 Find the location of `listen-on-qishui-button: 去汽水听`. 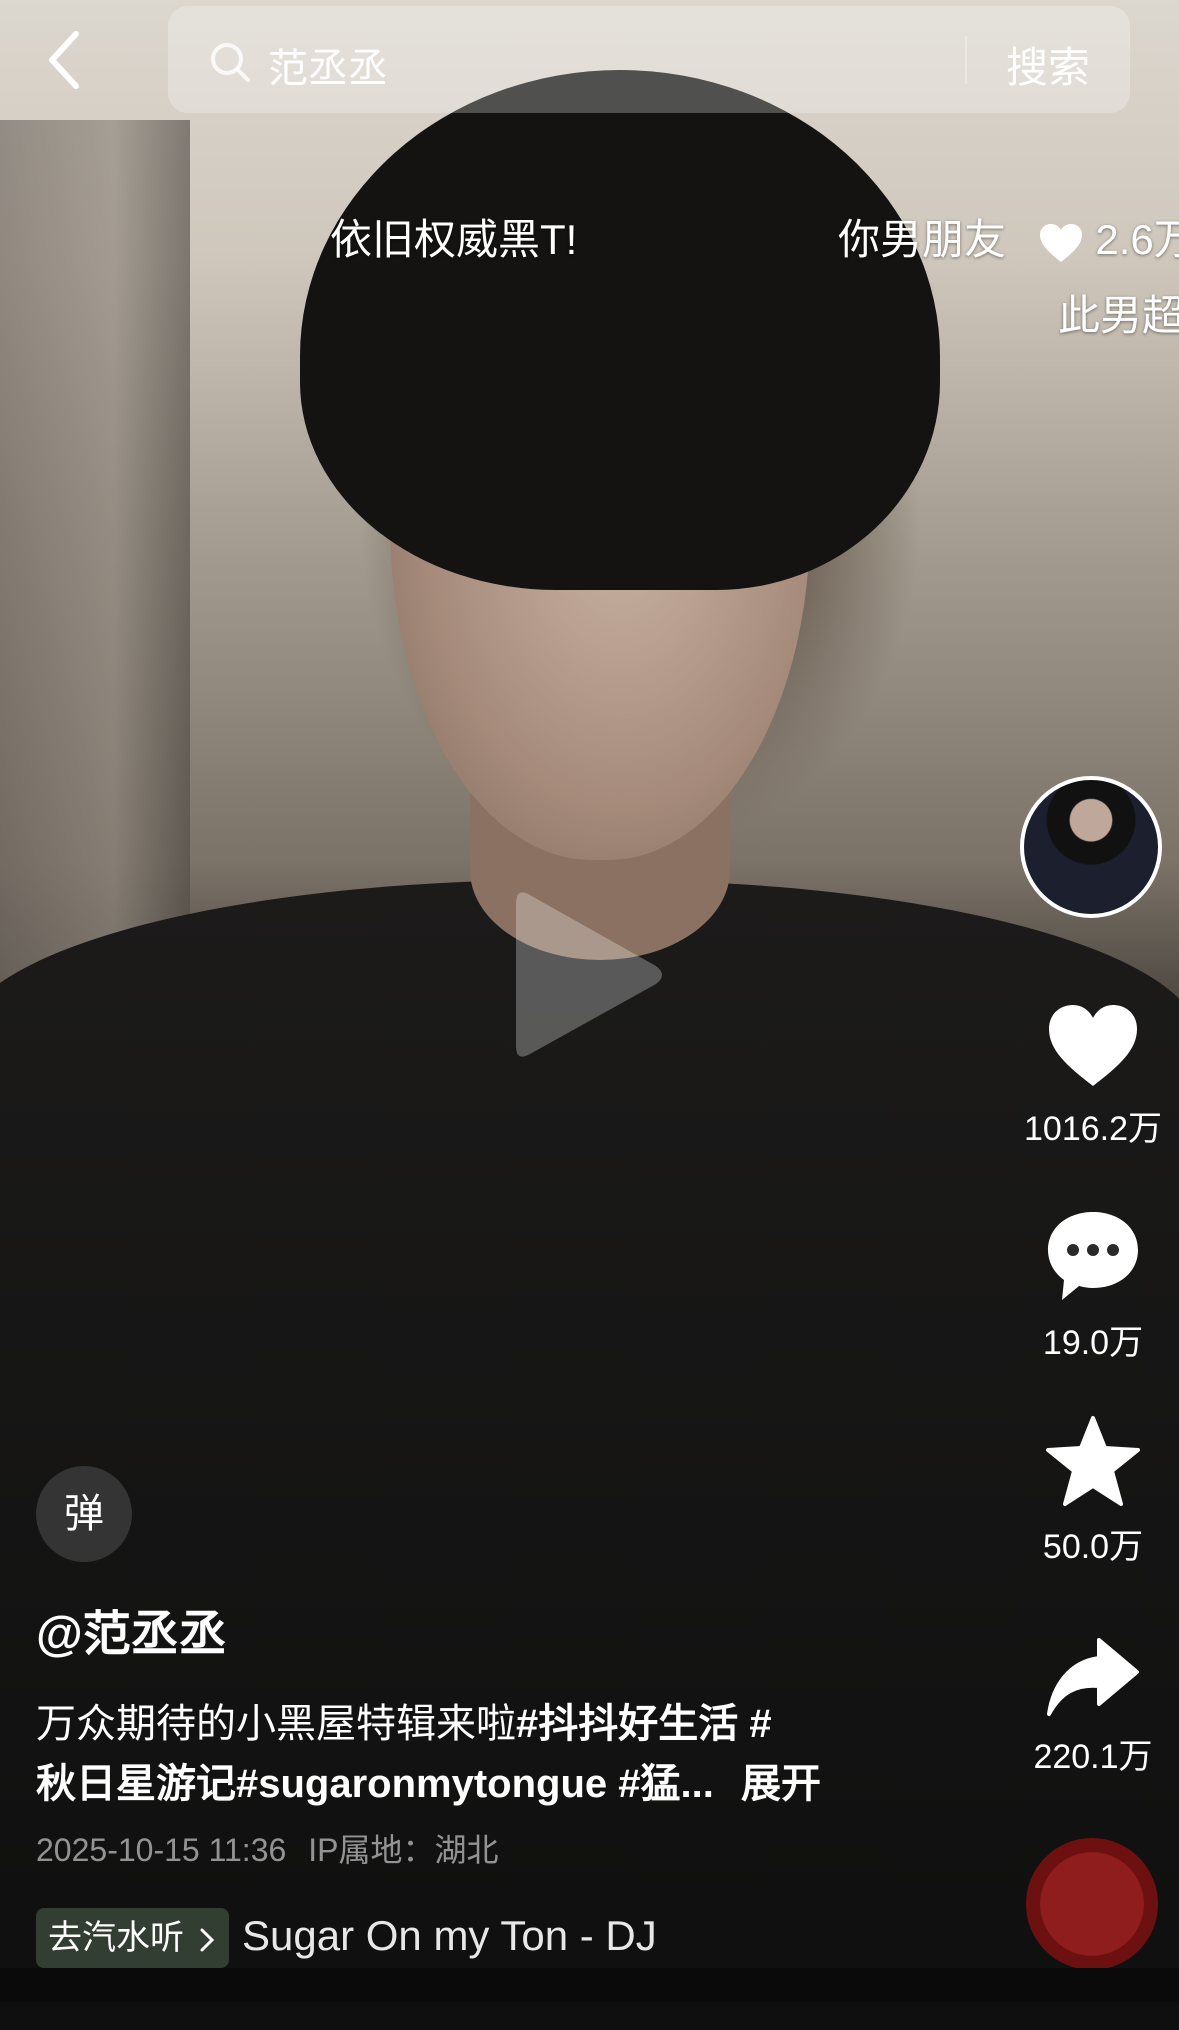

listen-on-qishui-button: 去汽水听 is located at coordinates (133, 1938).